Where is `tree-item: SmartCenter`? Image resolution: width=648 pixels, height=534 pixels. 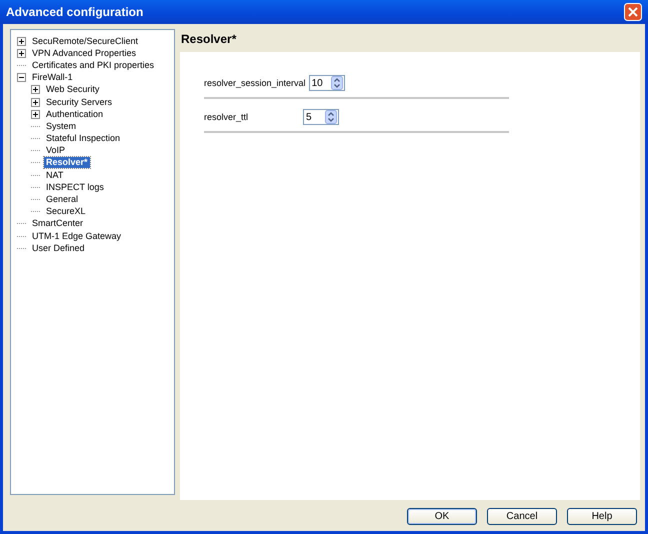 tree-item: SmartCenter is located at coordinates (58, 224).